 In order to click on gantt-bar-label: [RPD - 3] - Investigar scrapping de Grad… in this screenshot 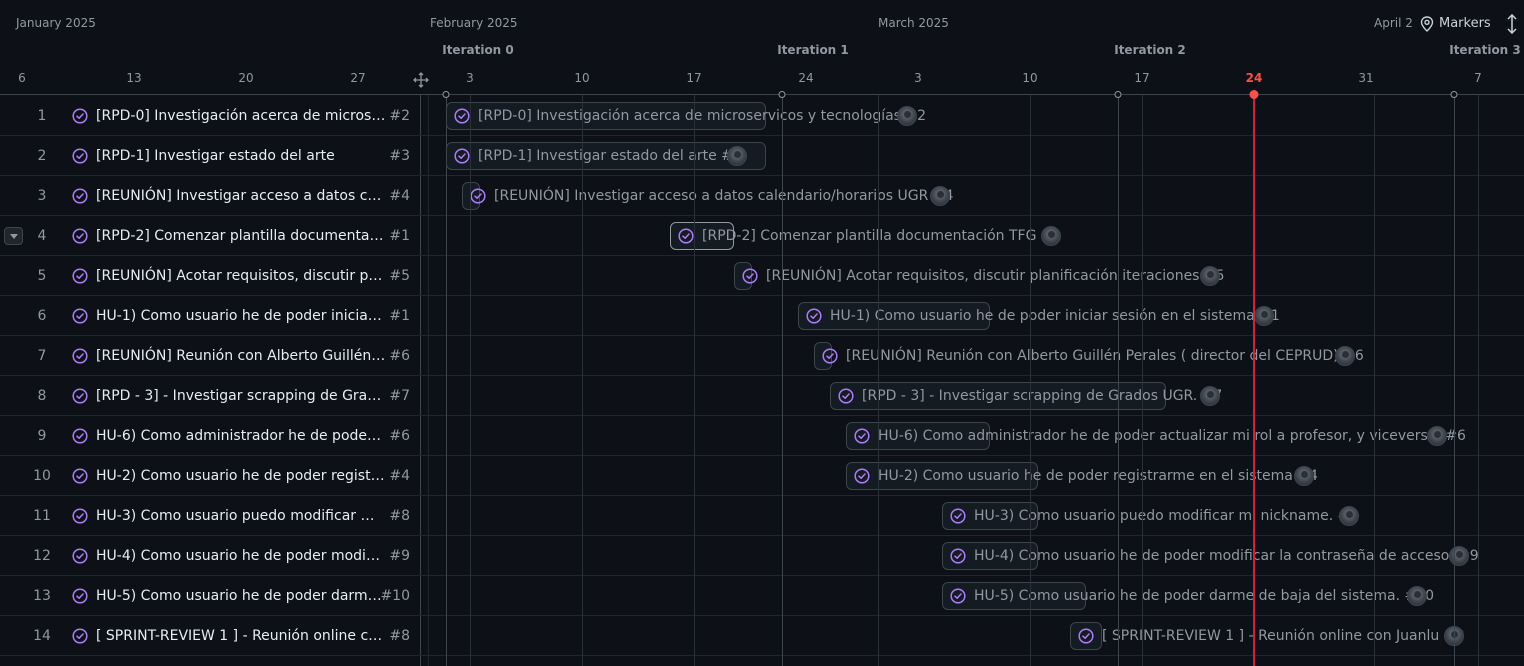, I will do `click(1042, 396)`.